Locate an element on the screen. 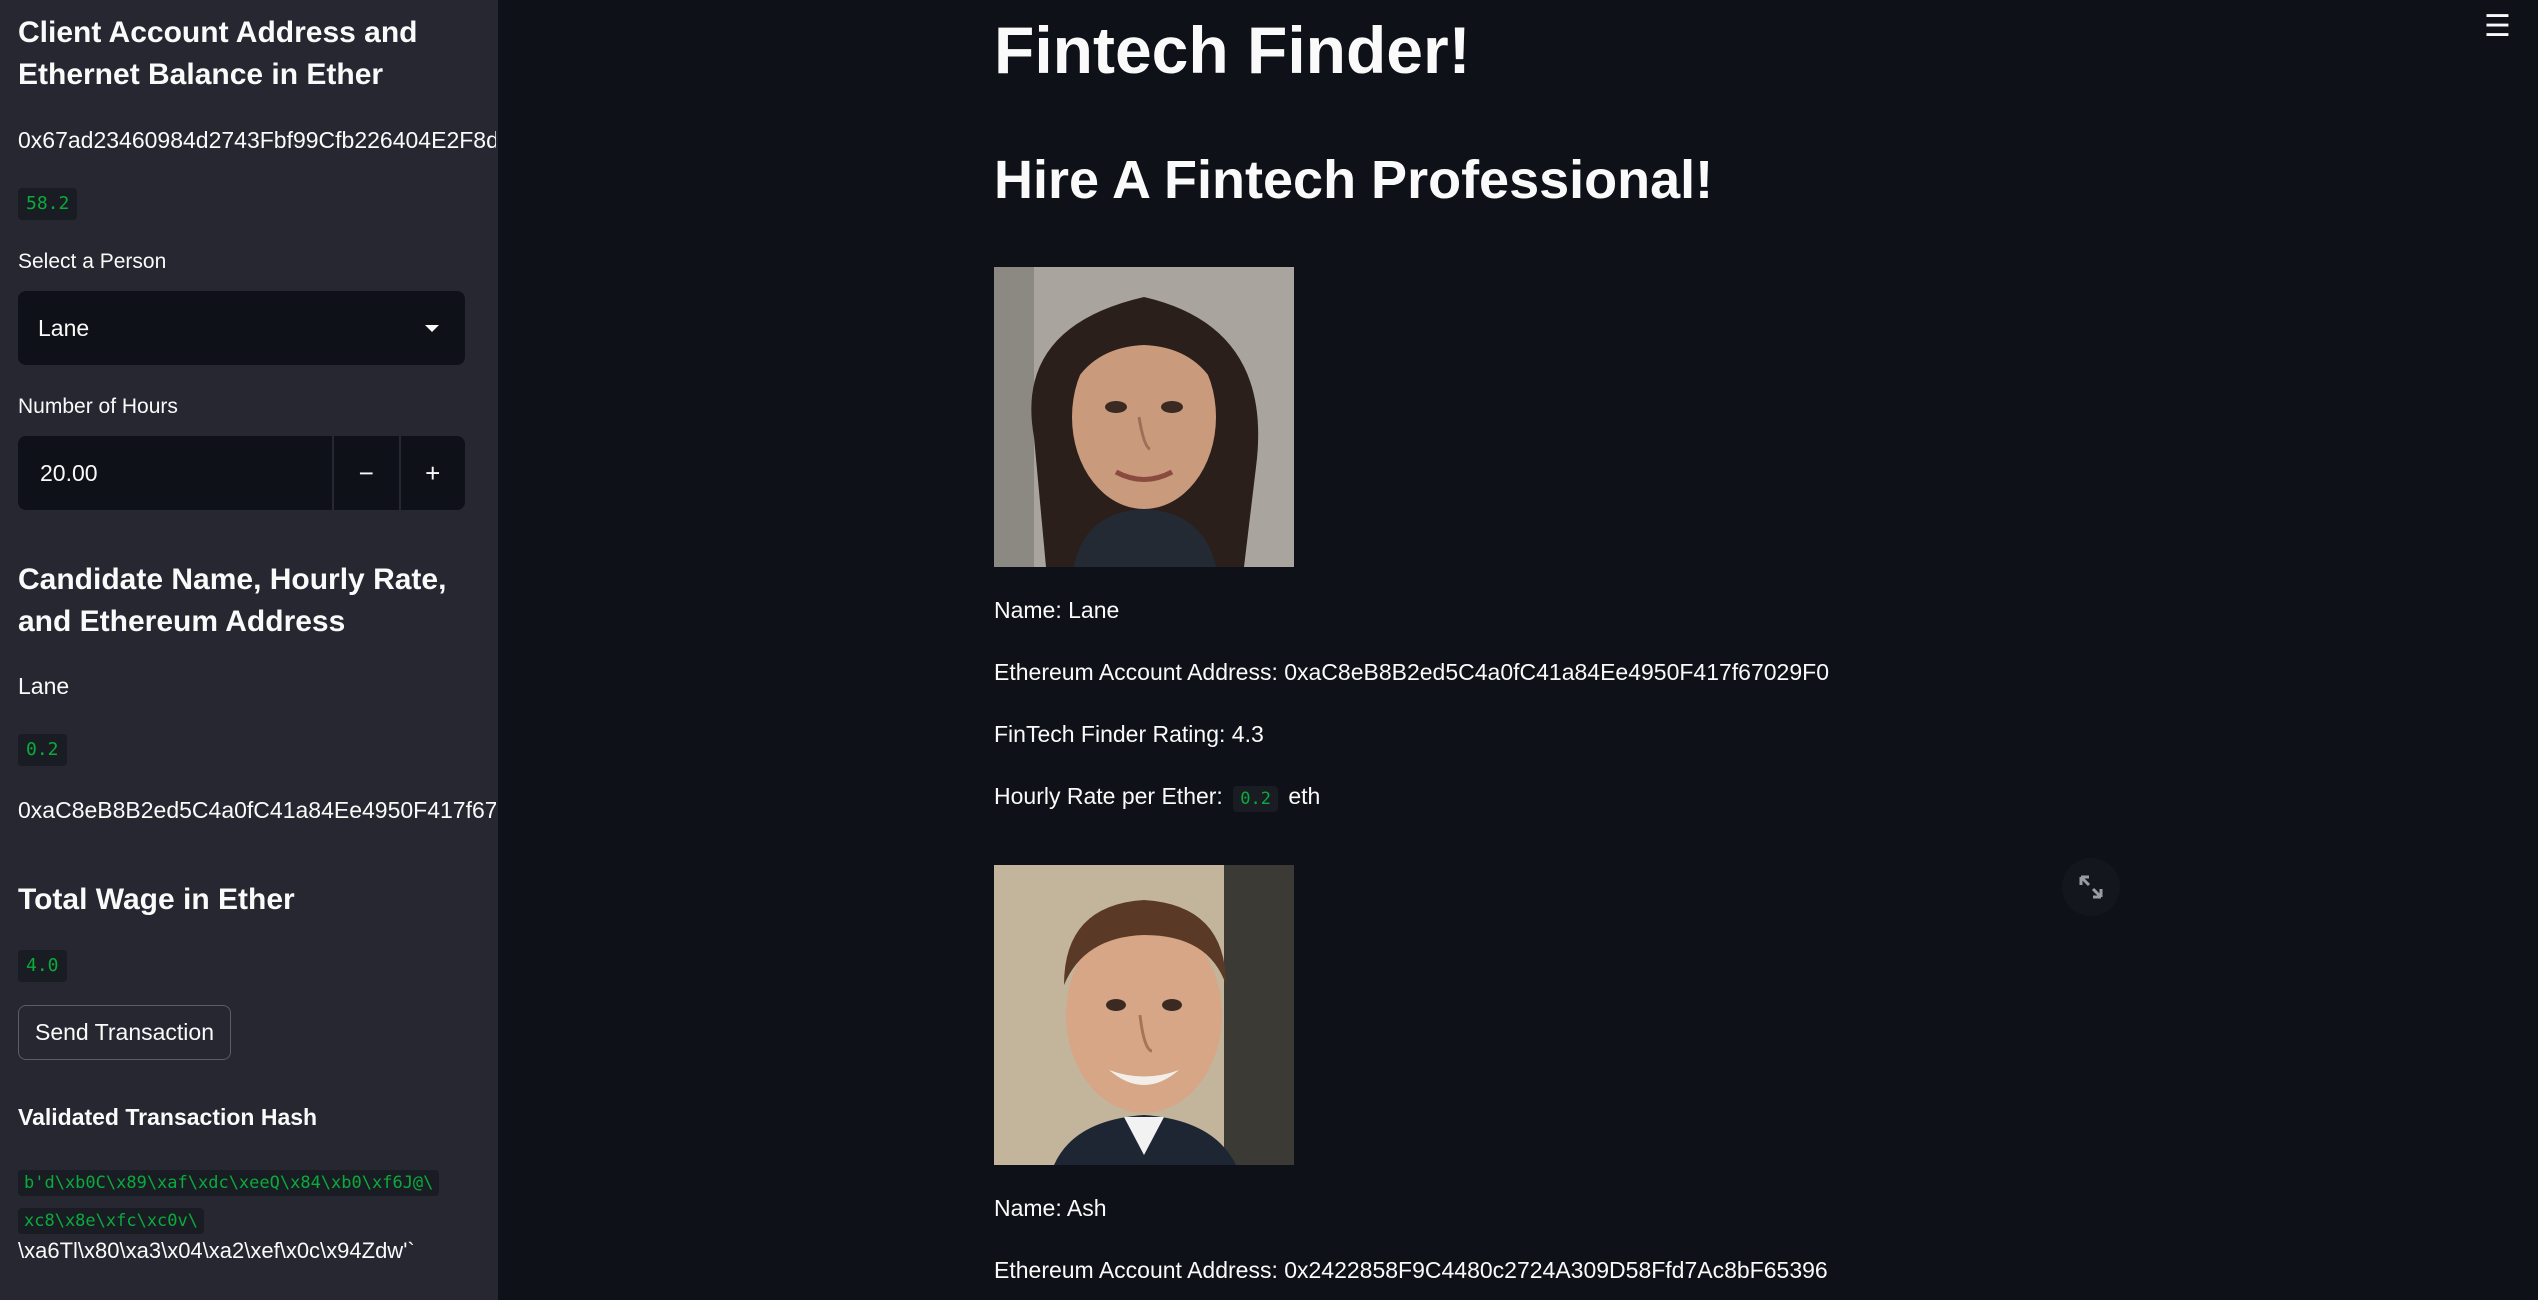 This screenshot has width=2538, height=1300. total-wage-value: 4.0 is located at coordinates (42, 966).